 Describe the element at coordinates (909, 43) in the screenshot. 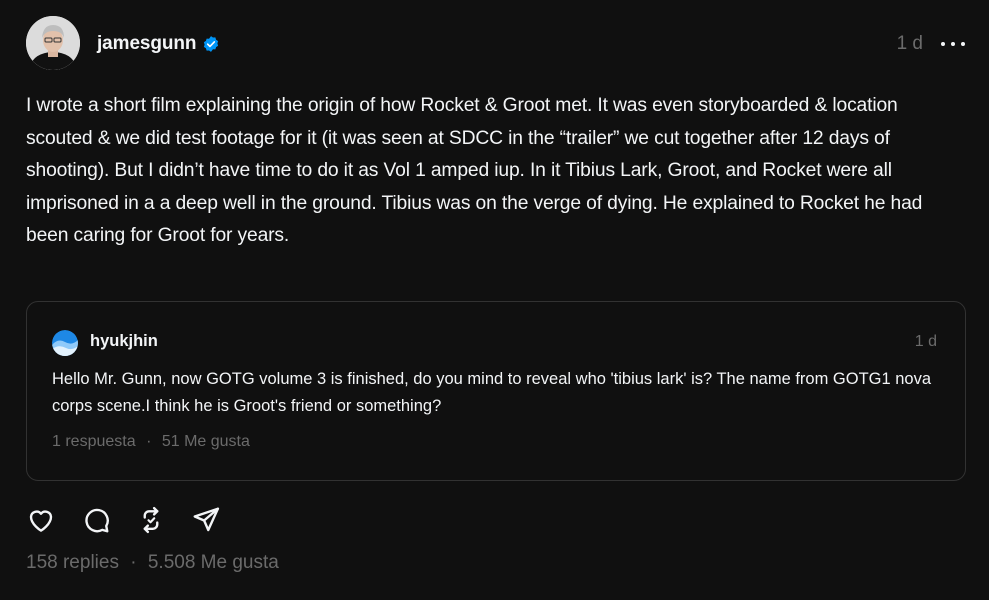

I see `post-timestamp: 1 d` at that location.